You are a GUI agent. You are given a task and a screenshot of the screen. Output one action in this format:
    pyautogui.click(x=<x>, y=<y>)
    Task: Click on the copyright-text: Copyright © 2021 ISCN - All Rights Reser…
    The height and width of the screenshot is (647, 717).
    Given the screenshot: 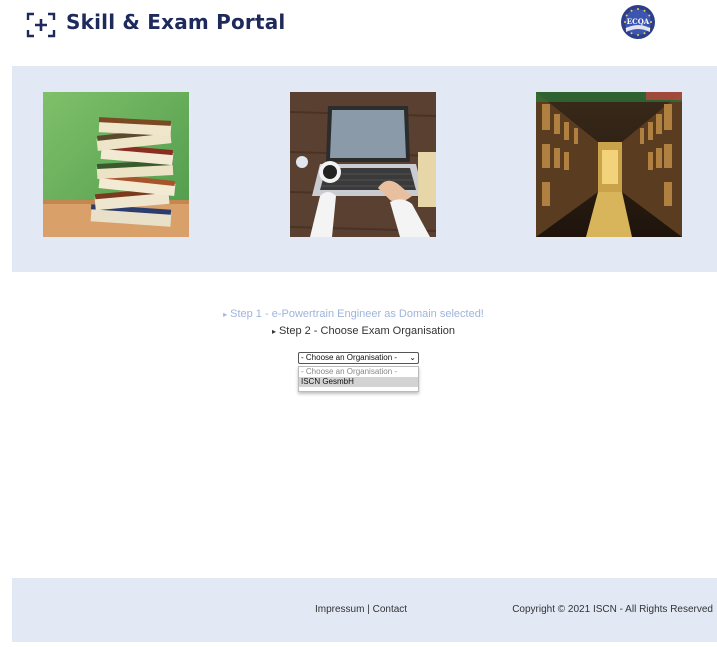 What is the action you would take?
    pyautogui.click(x=612, y=609)
    